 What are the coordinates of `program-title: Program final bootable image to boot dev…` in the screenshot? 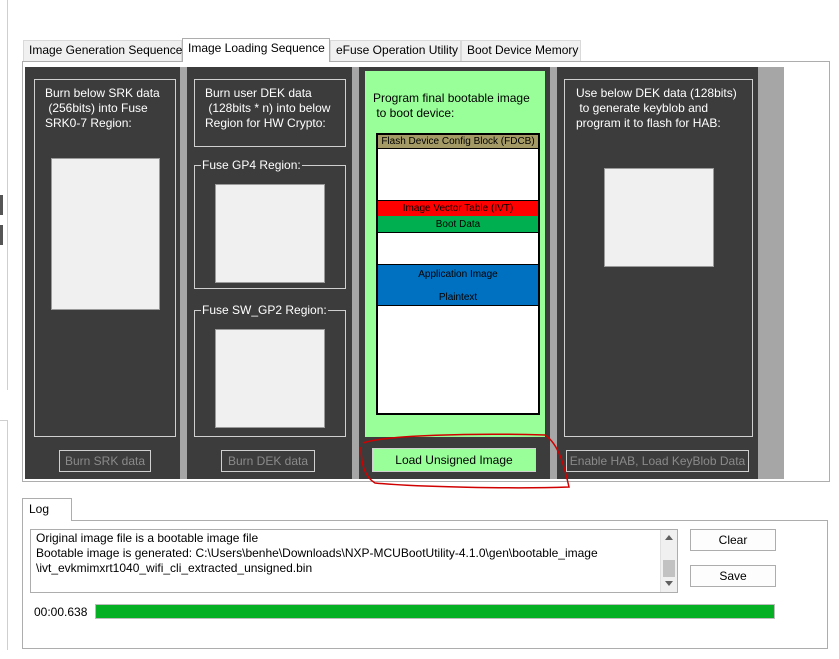 It's located at (451, 105).